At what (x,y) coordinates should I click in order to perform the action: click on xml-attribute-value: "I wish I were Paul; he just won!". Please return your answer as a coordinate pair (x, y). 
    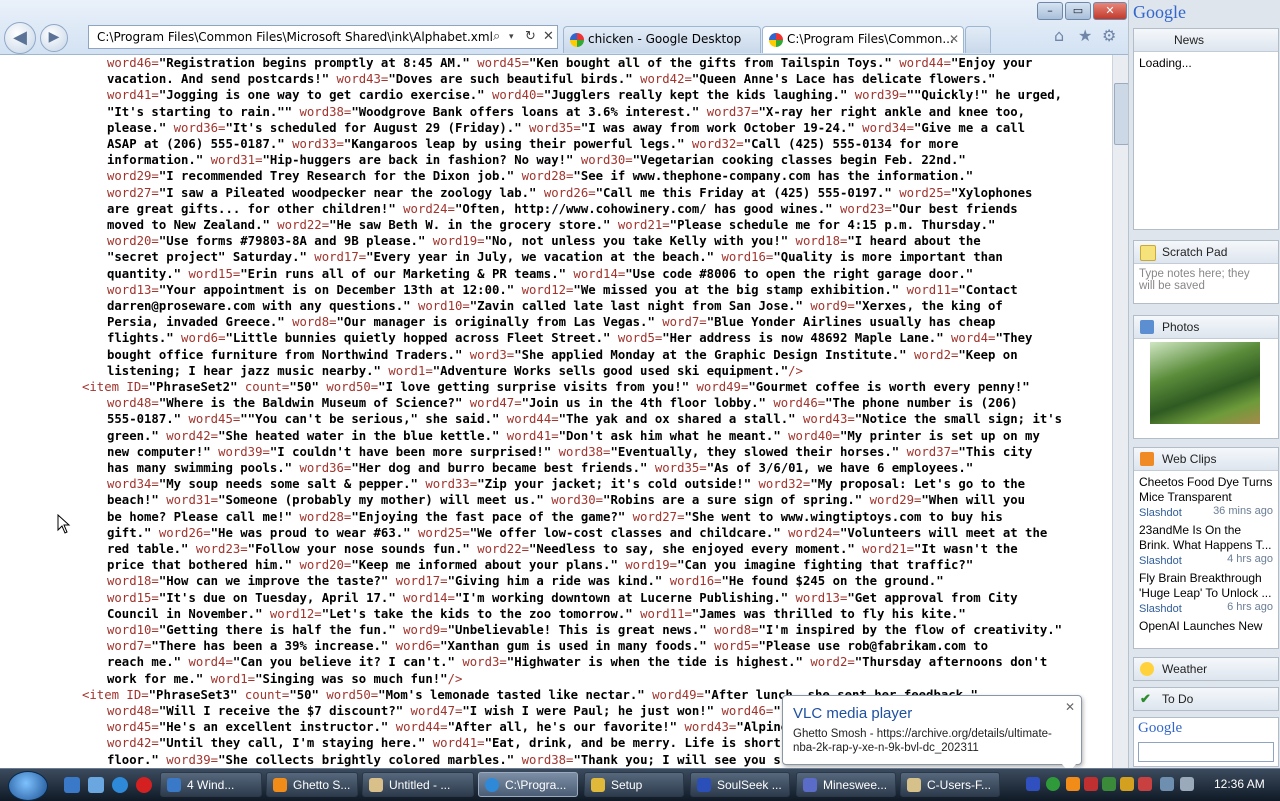
    Looking at the image, I should click on (592, 711).